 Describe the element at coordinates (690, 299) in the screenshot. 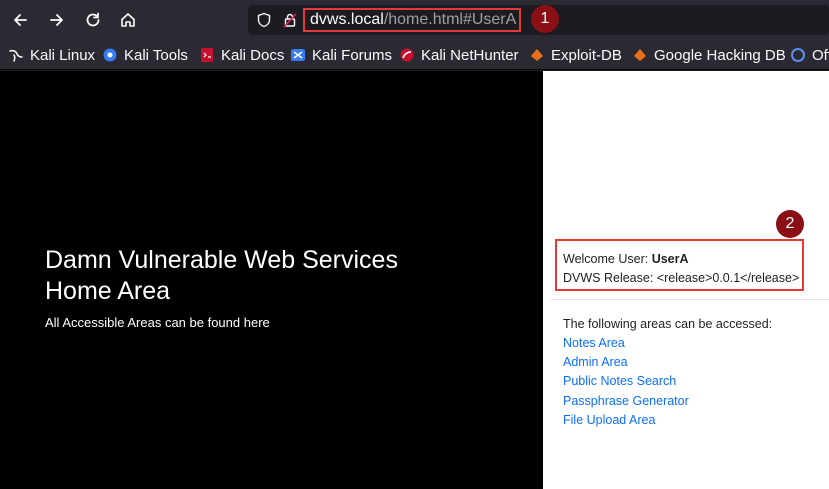

I see `panel-divider` at that location.